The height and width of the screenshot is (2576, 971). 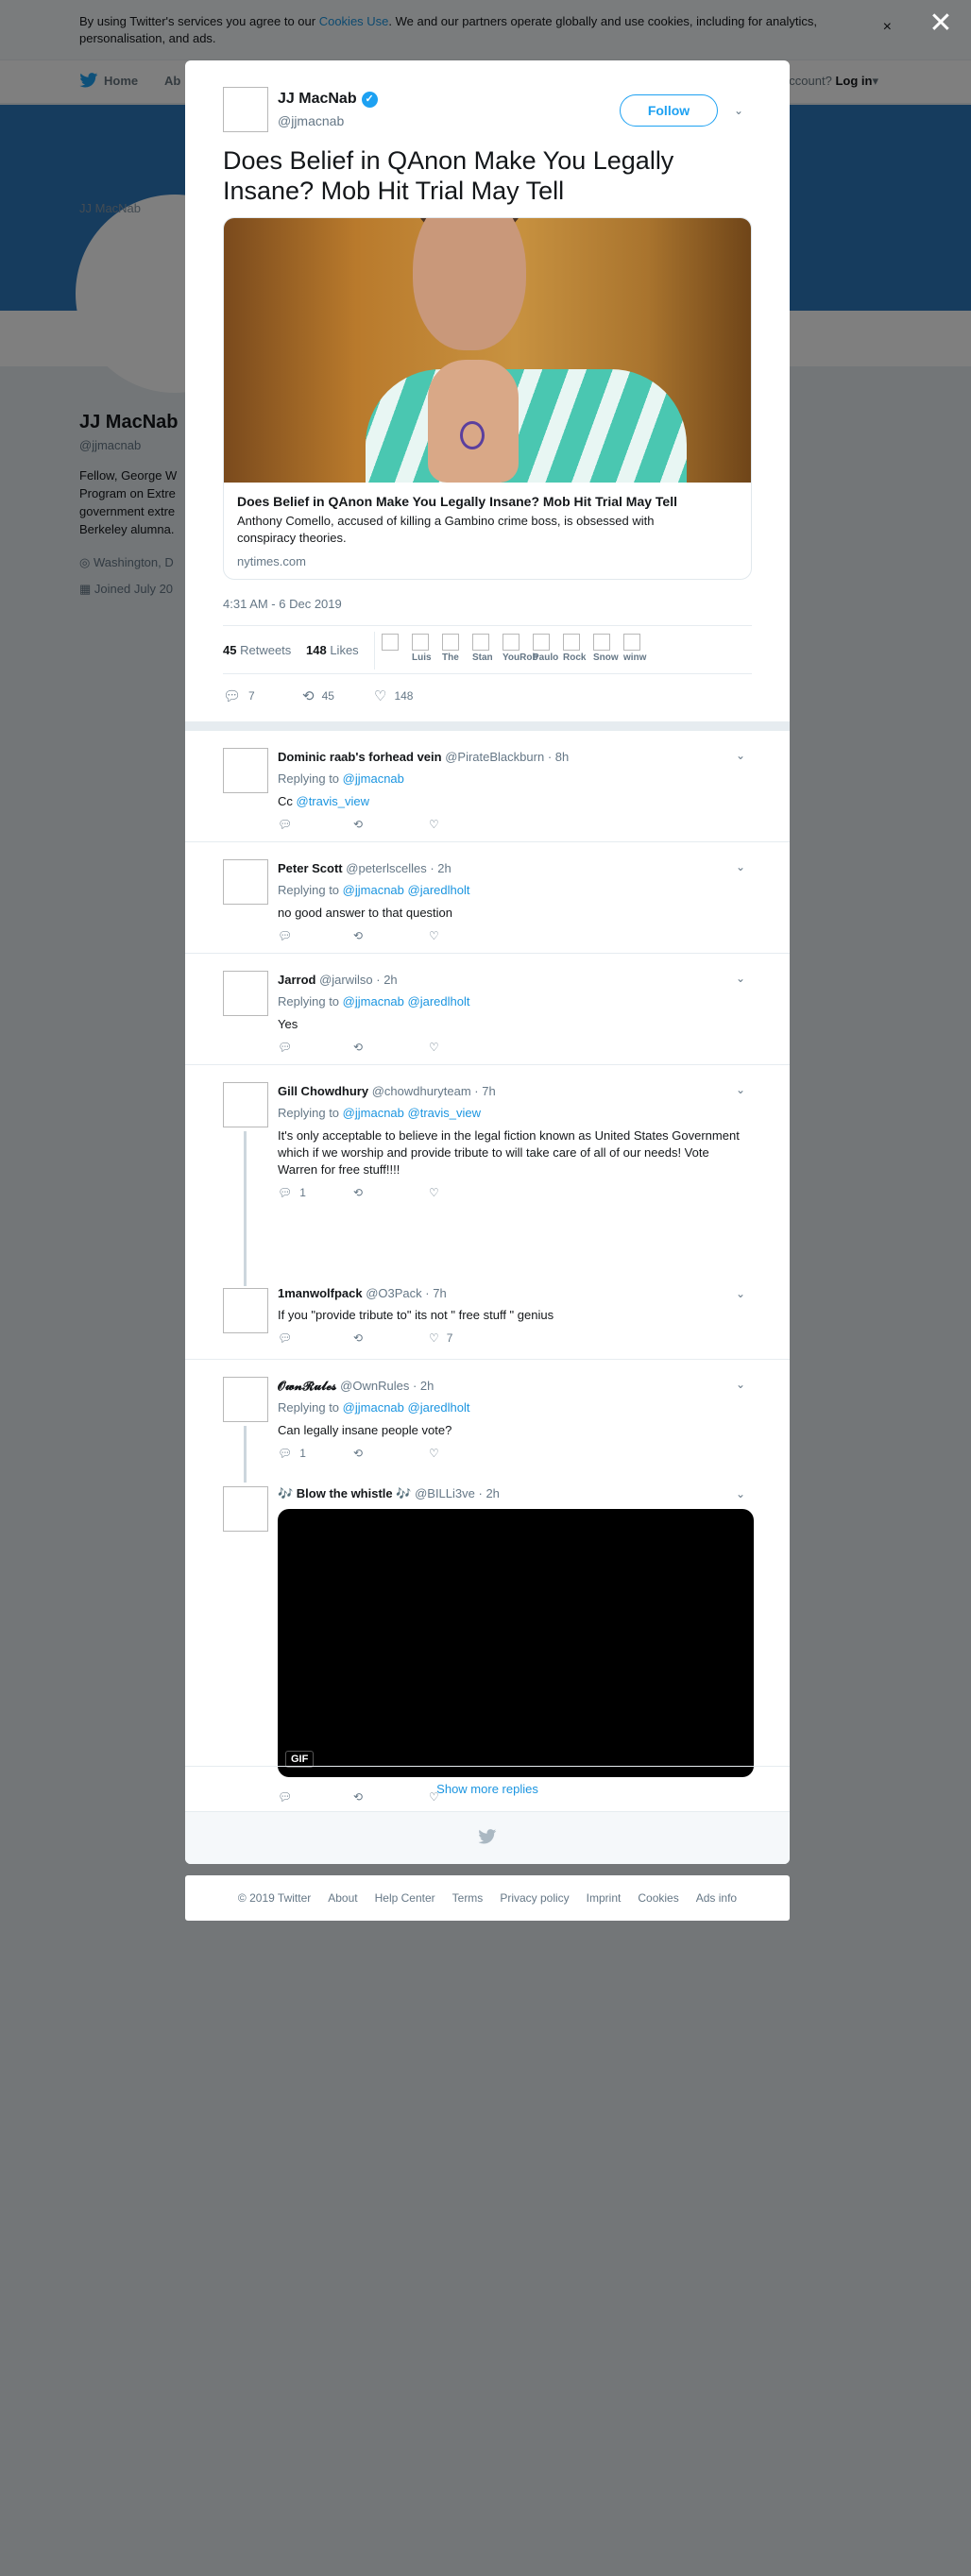 I want to click on reply-icon: 💬︎, so click(x=285, y=1338).